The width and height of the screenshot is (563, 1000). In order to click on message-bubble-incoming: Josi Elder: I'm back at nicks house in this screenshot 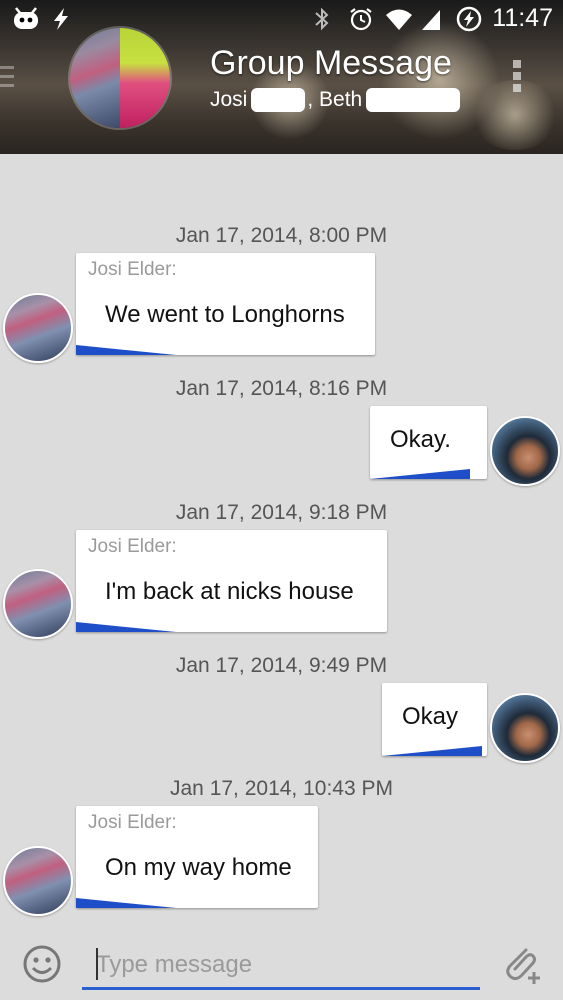, I will do `click(231, 581)`.